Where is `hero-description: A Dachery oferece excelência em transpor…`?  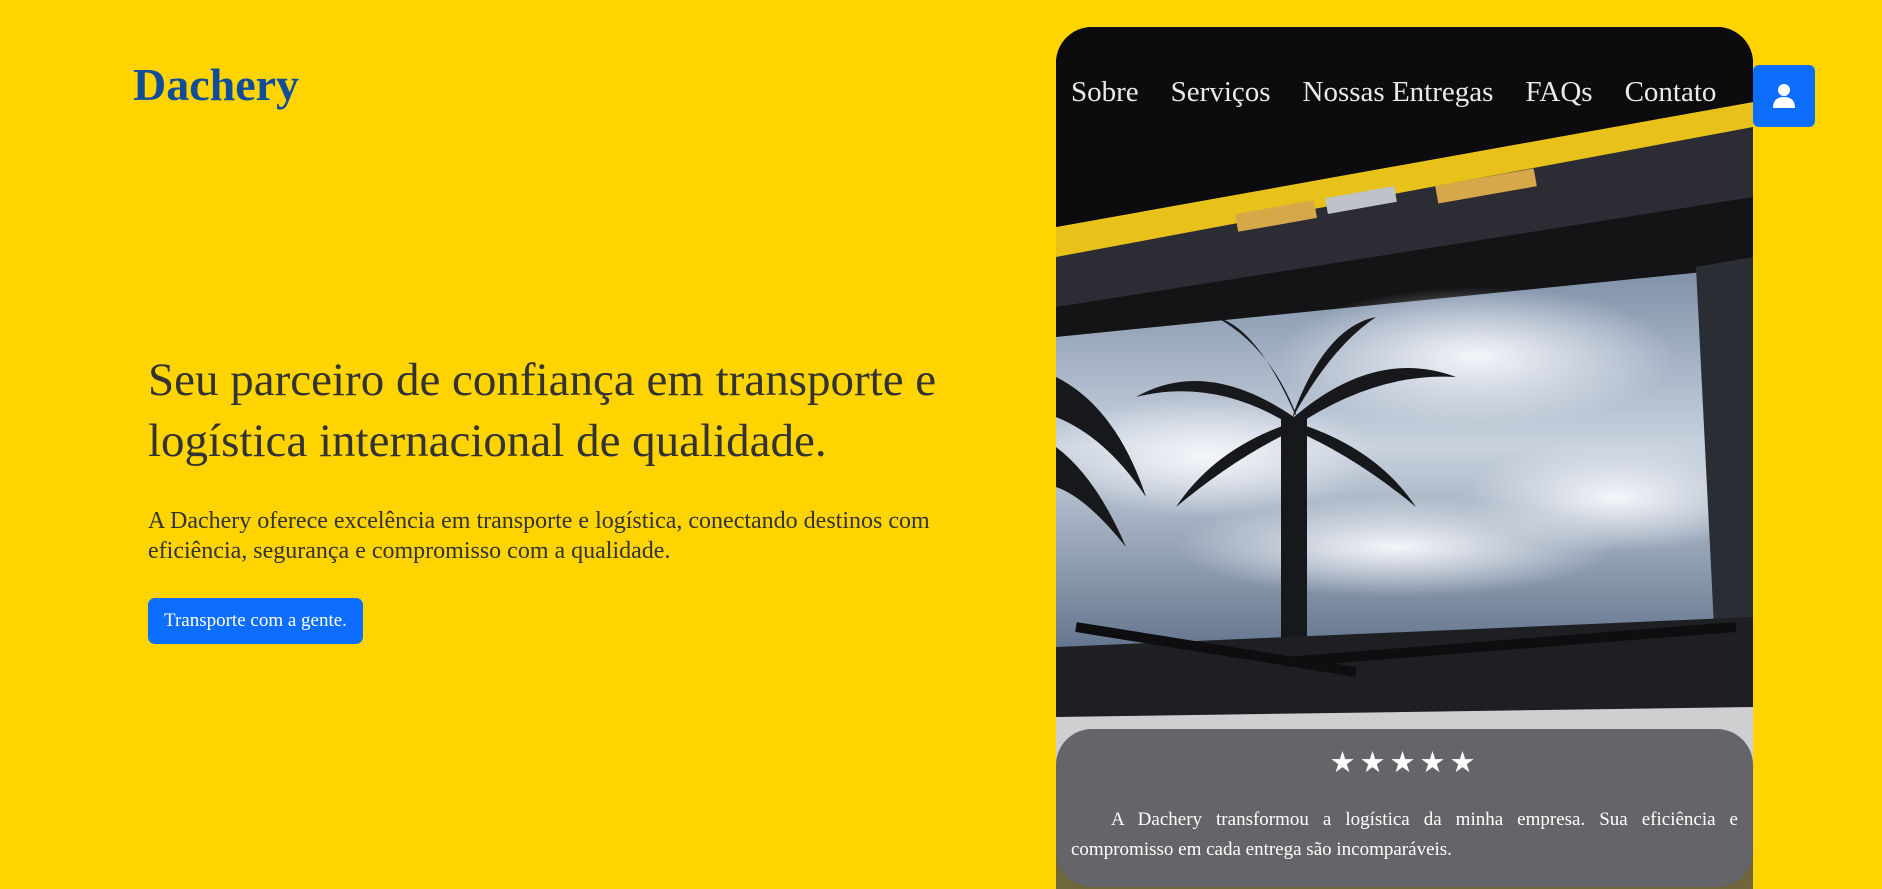
hero-description: A Dachery oferece excelência em transpor… is located at coordinates (539, 536).